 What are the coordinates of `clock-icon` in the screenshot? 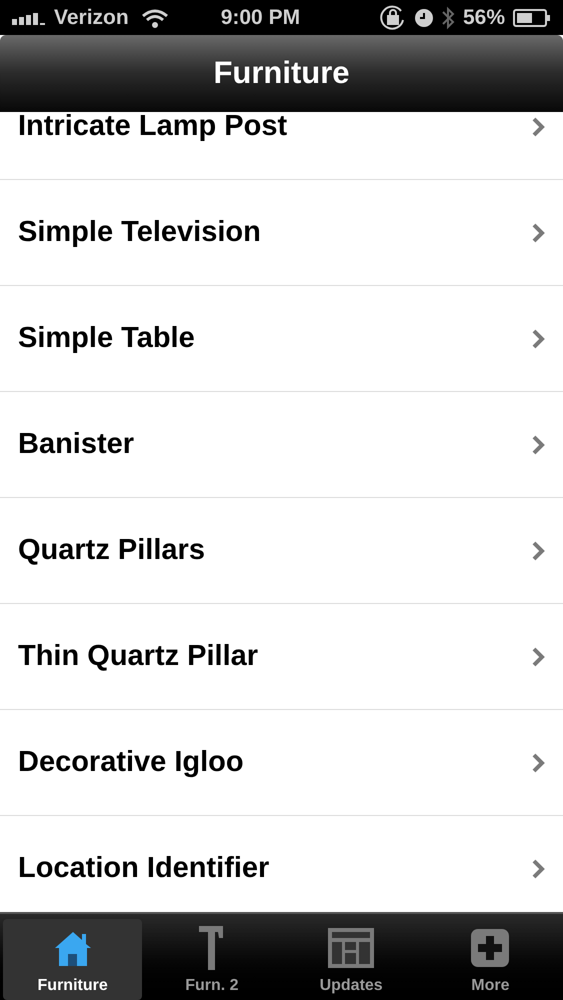 It's located at (423, 17).